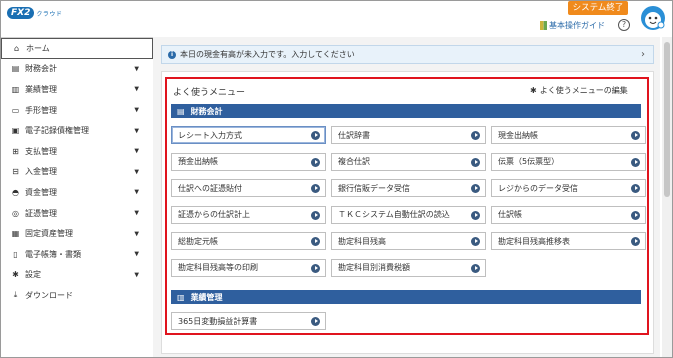 This screenshot has width=673, height=358. What do you see at coordinates (568, 188) in the screenshot?
I see `favorite-menu-button: レジからのデータ受信` at bounding box center [568, 188].